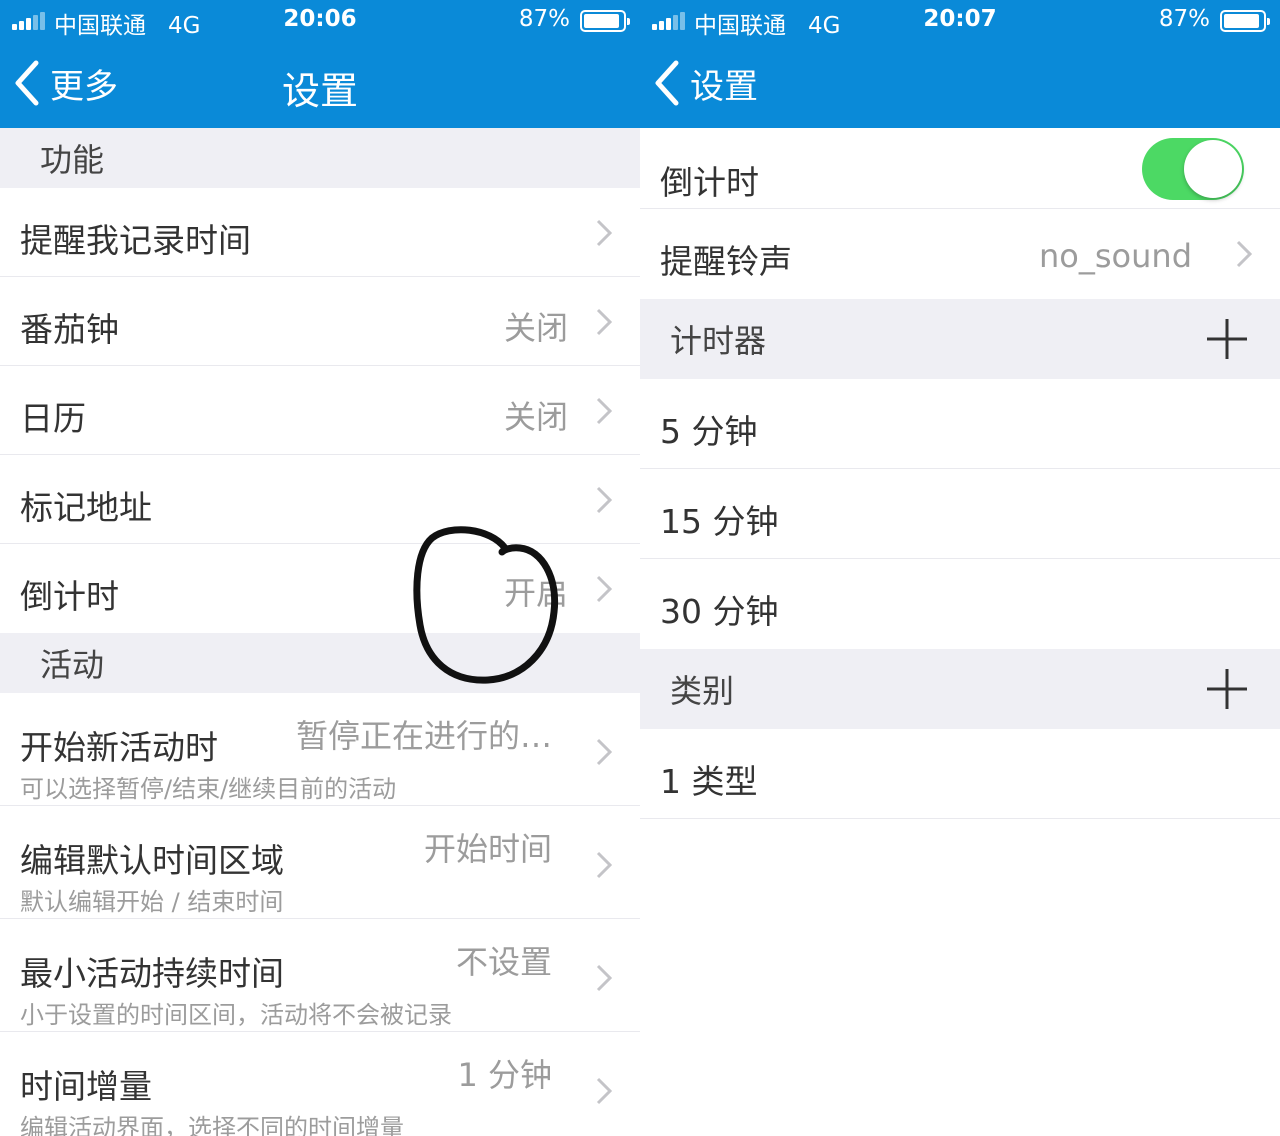 The width and height of the screenshot is (1280, 1136). What do you see at coordinates (53, 418) in the screenshot?
I see `row-label: 日历` at bounding box center [53, 418].